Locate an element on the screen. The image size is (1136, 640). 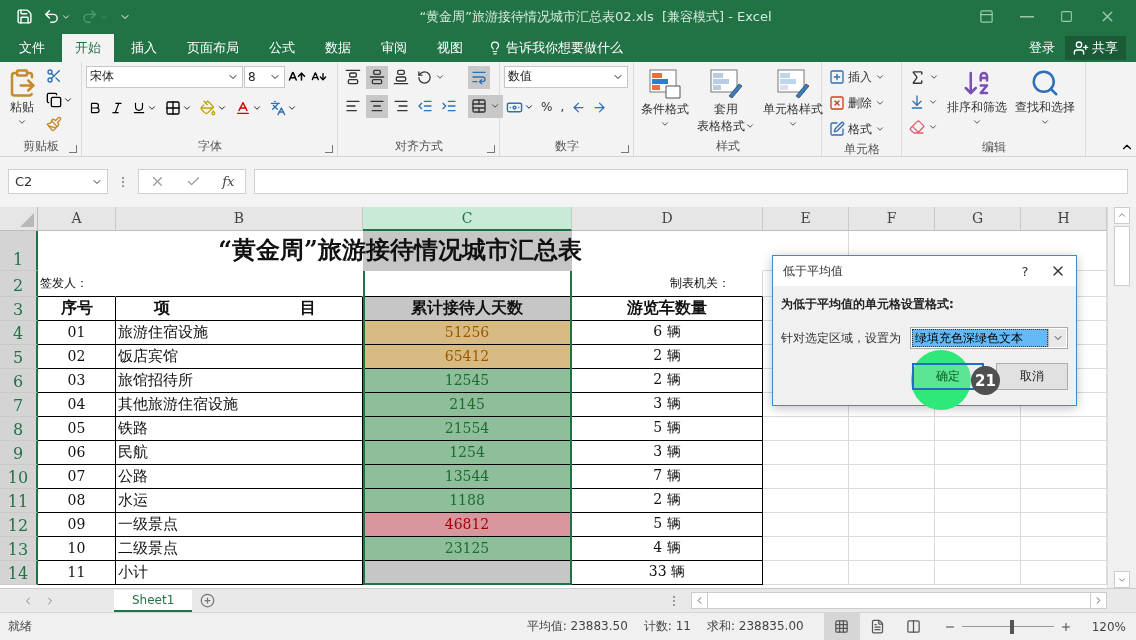
window-title: “黄金周”旅游接待情况城市汇总表02.xls [兼容模式] - Excel is located at coordinates (595, 16).